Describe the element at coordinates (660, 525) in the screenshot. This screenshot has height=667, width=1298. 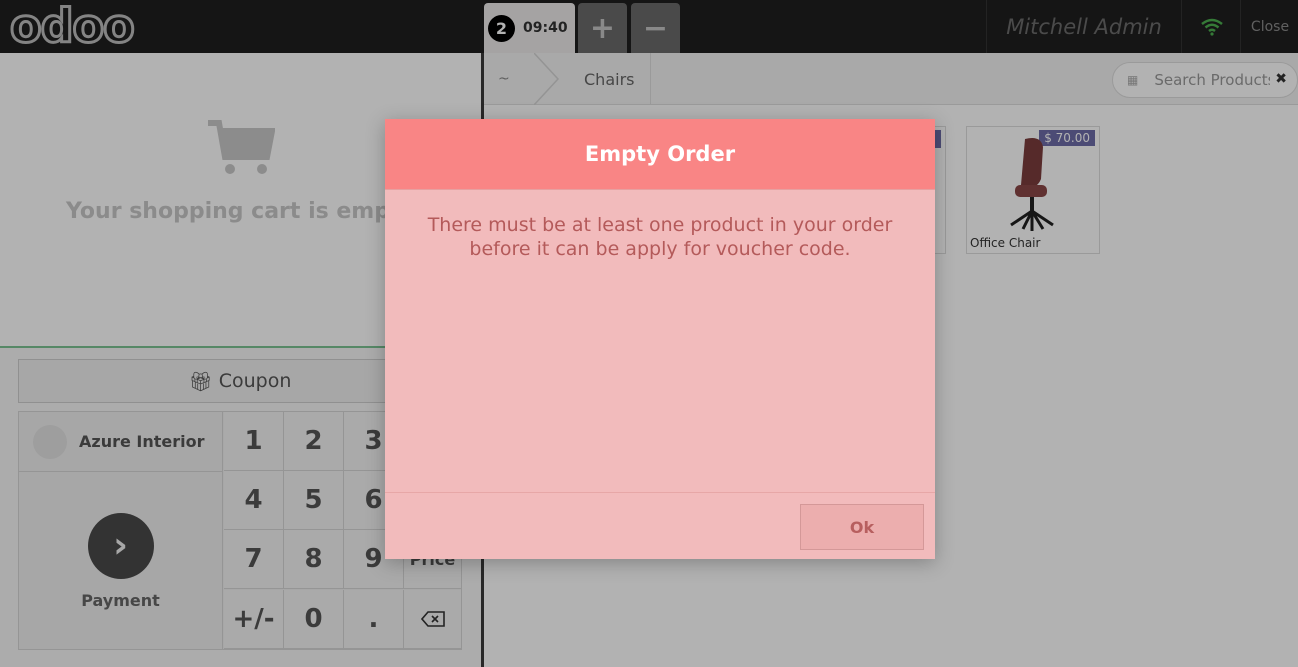
I see `dialog-footer: Ok` at that location.